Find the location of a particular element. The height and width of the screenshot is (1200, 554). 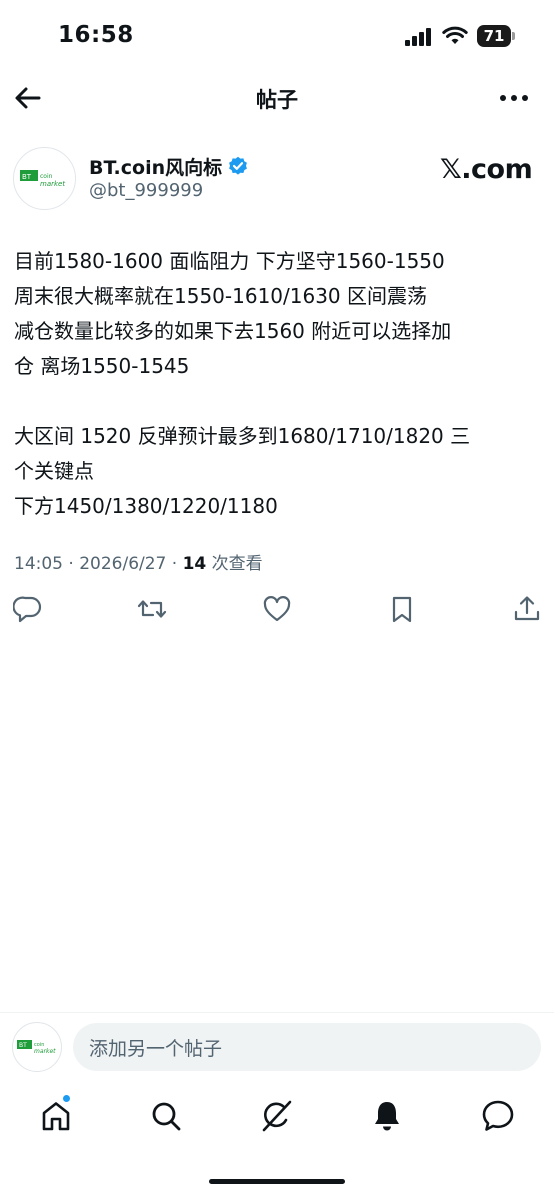

cellular-signal-icon is located at coordinates (418, 37).